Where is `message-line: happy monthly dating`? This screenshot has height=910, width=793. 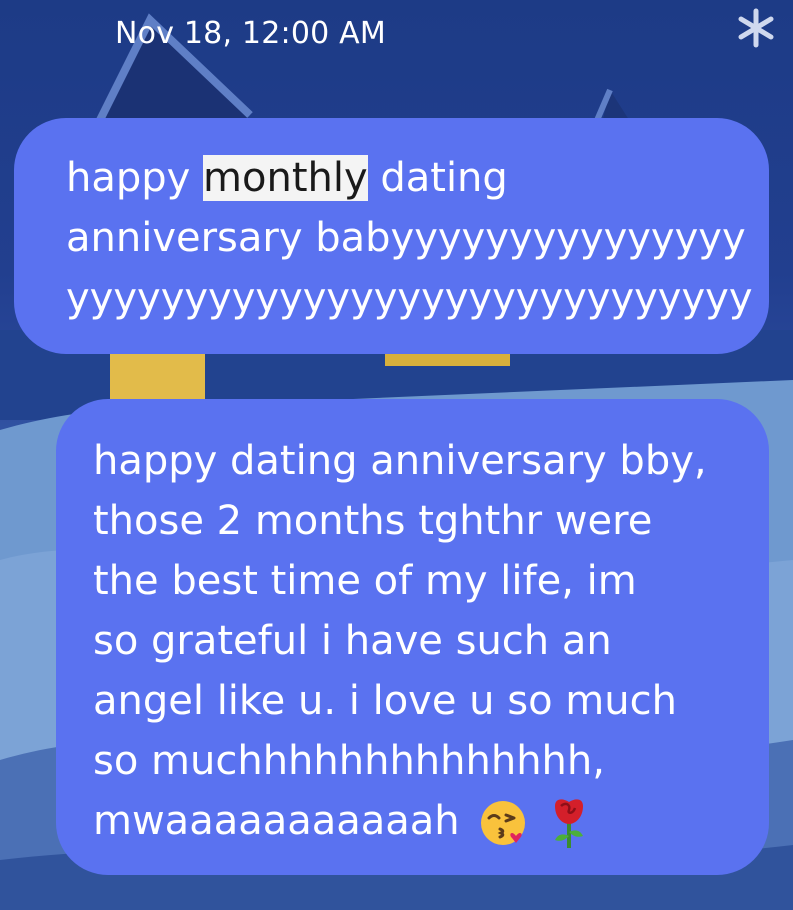 message-line: happy monthly dating is located at coordinates (287, 178).